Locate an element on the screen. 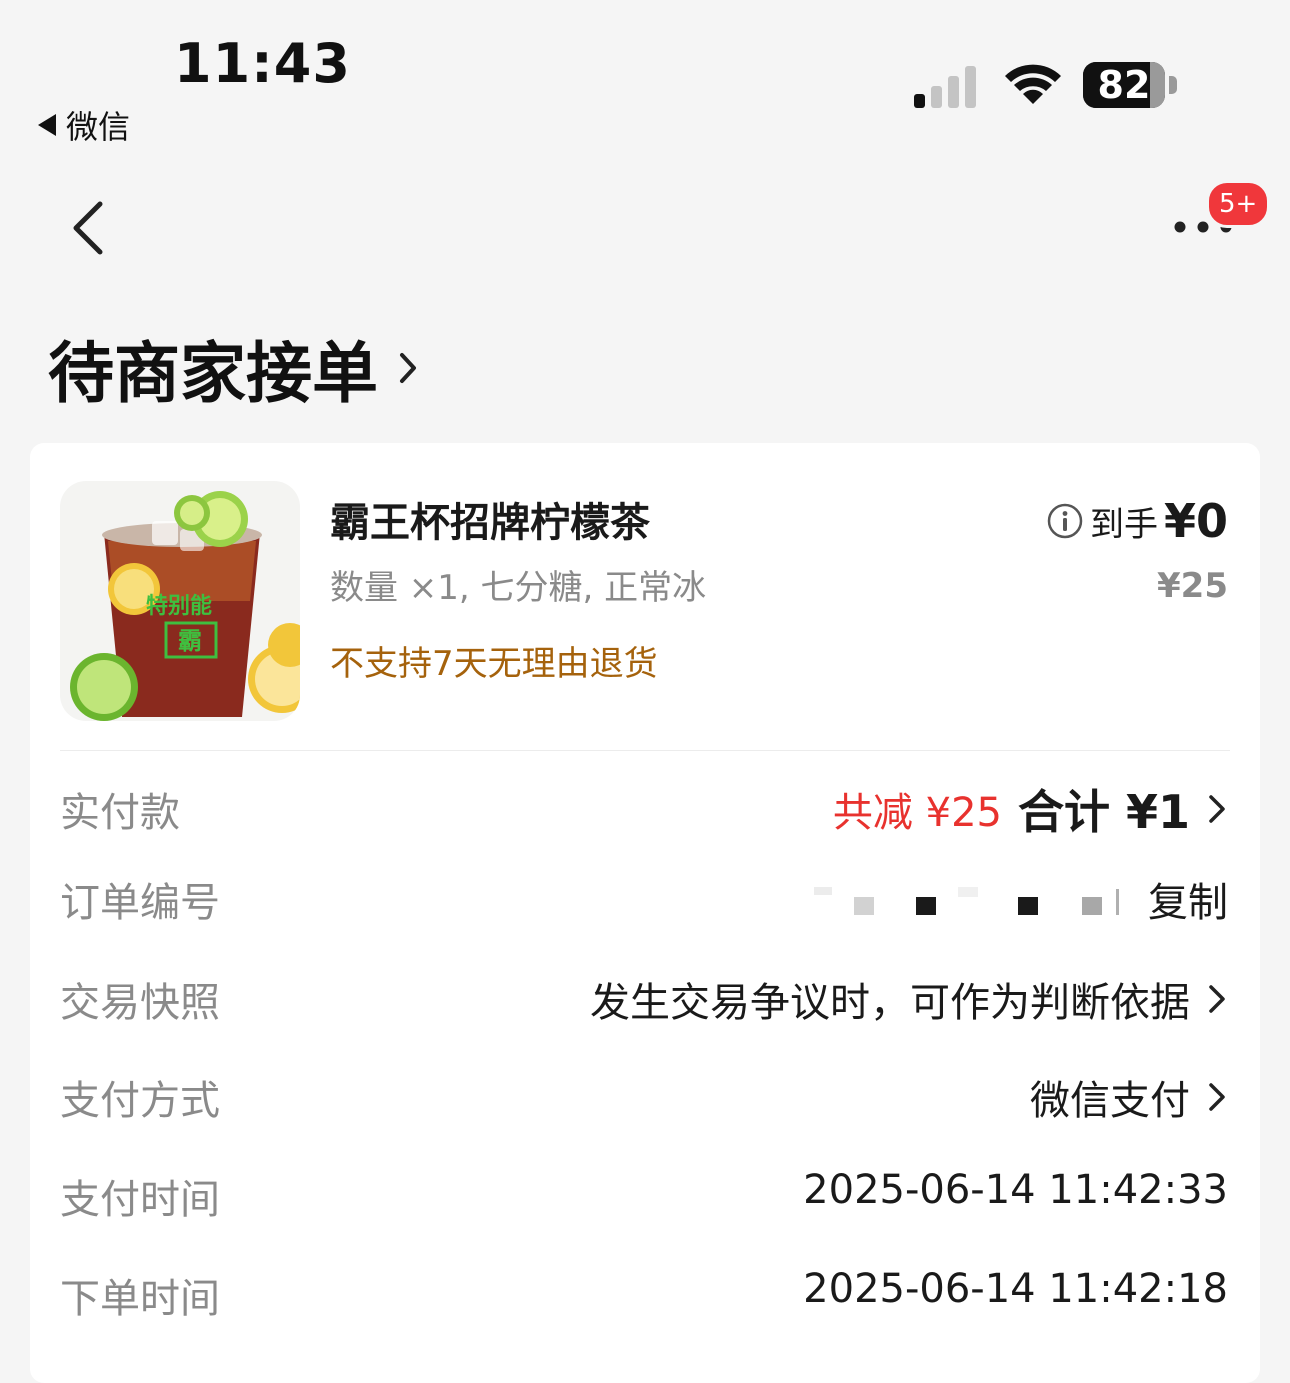  product-image: 特别能 霸 is located at coordinates (180, 601).